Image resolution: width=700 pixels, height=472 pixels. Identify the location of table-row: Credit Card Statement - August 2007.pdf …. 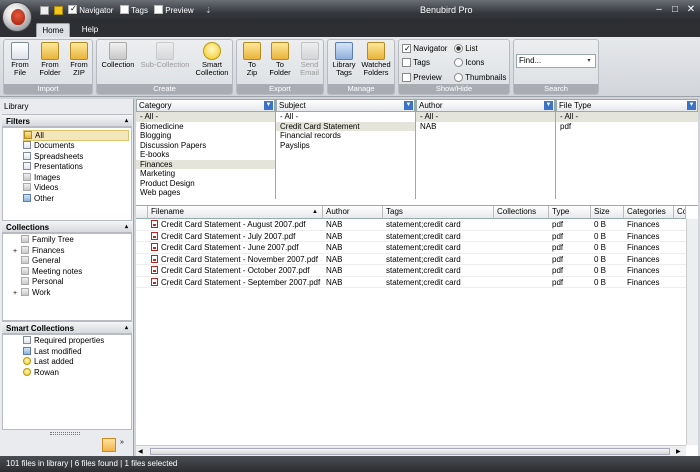
(411, 225).